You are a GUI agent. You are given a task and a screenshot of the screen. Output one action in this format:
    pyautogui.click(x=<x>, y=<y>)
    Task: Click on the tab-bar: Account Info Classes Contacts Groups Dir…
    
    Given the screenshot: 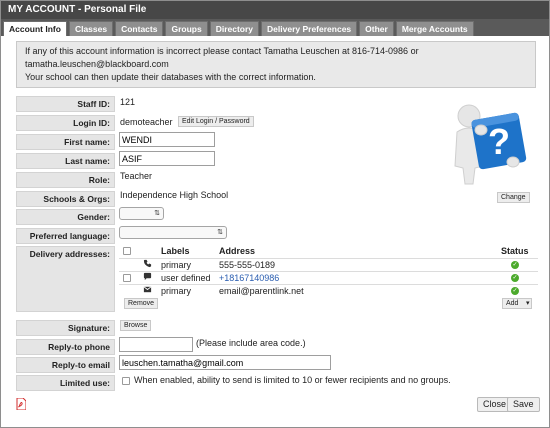 What is the action you would take?
    pyautogui.click(x=275, y=27)
    